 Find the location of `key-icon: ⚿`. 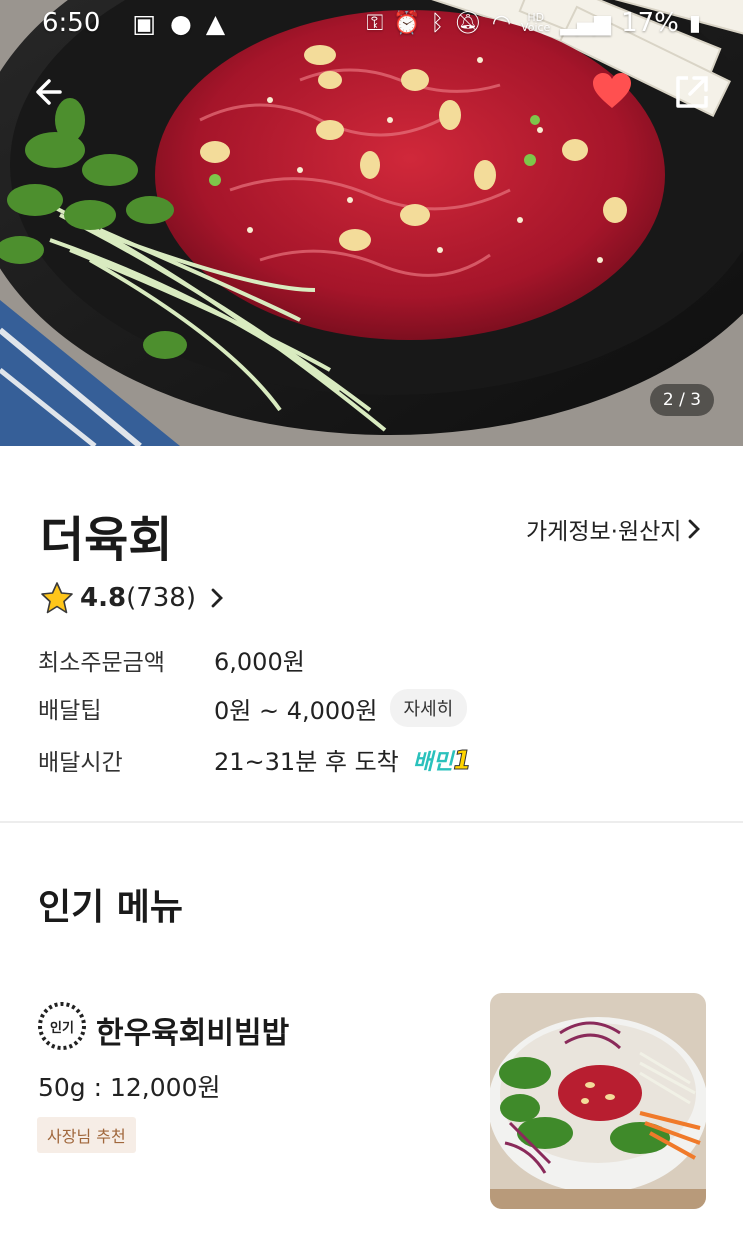

key-icon: ⚿ is located at coordinates (375, 23).